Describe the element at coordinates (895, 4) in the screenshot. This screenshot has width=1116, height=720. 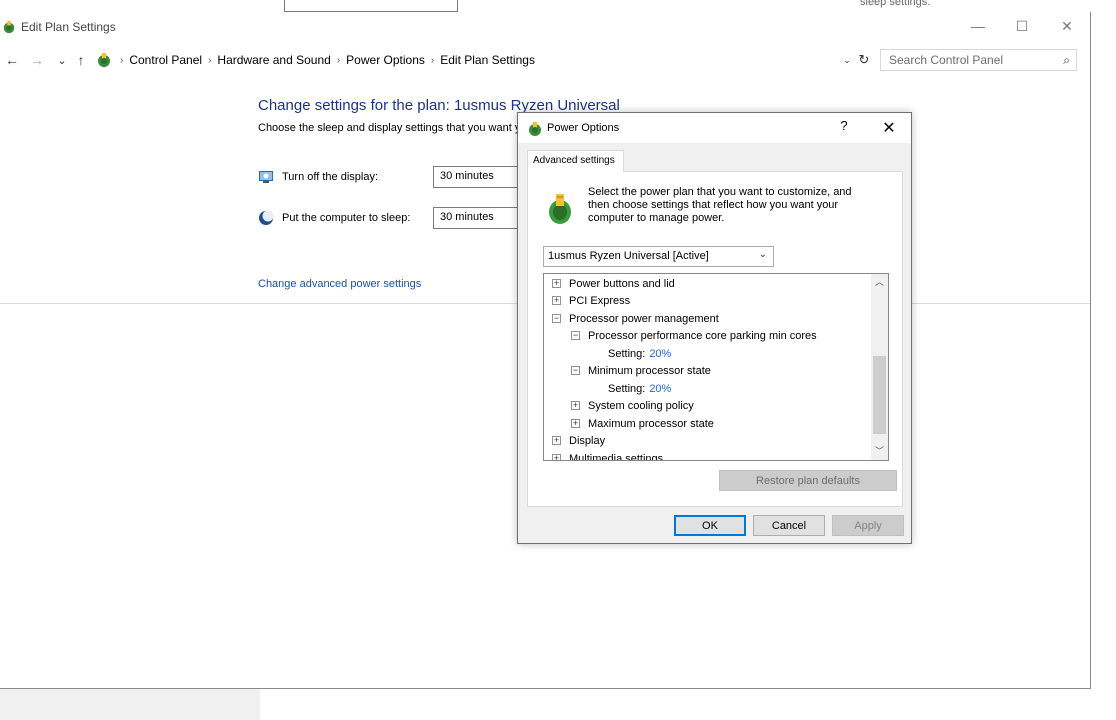
I see `background-partial-text: sleep settings.` at that location.